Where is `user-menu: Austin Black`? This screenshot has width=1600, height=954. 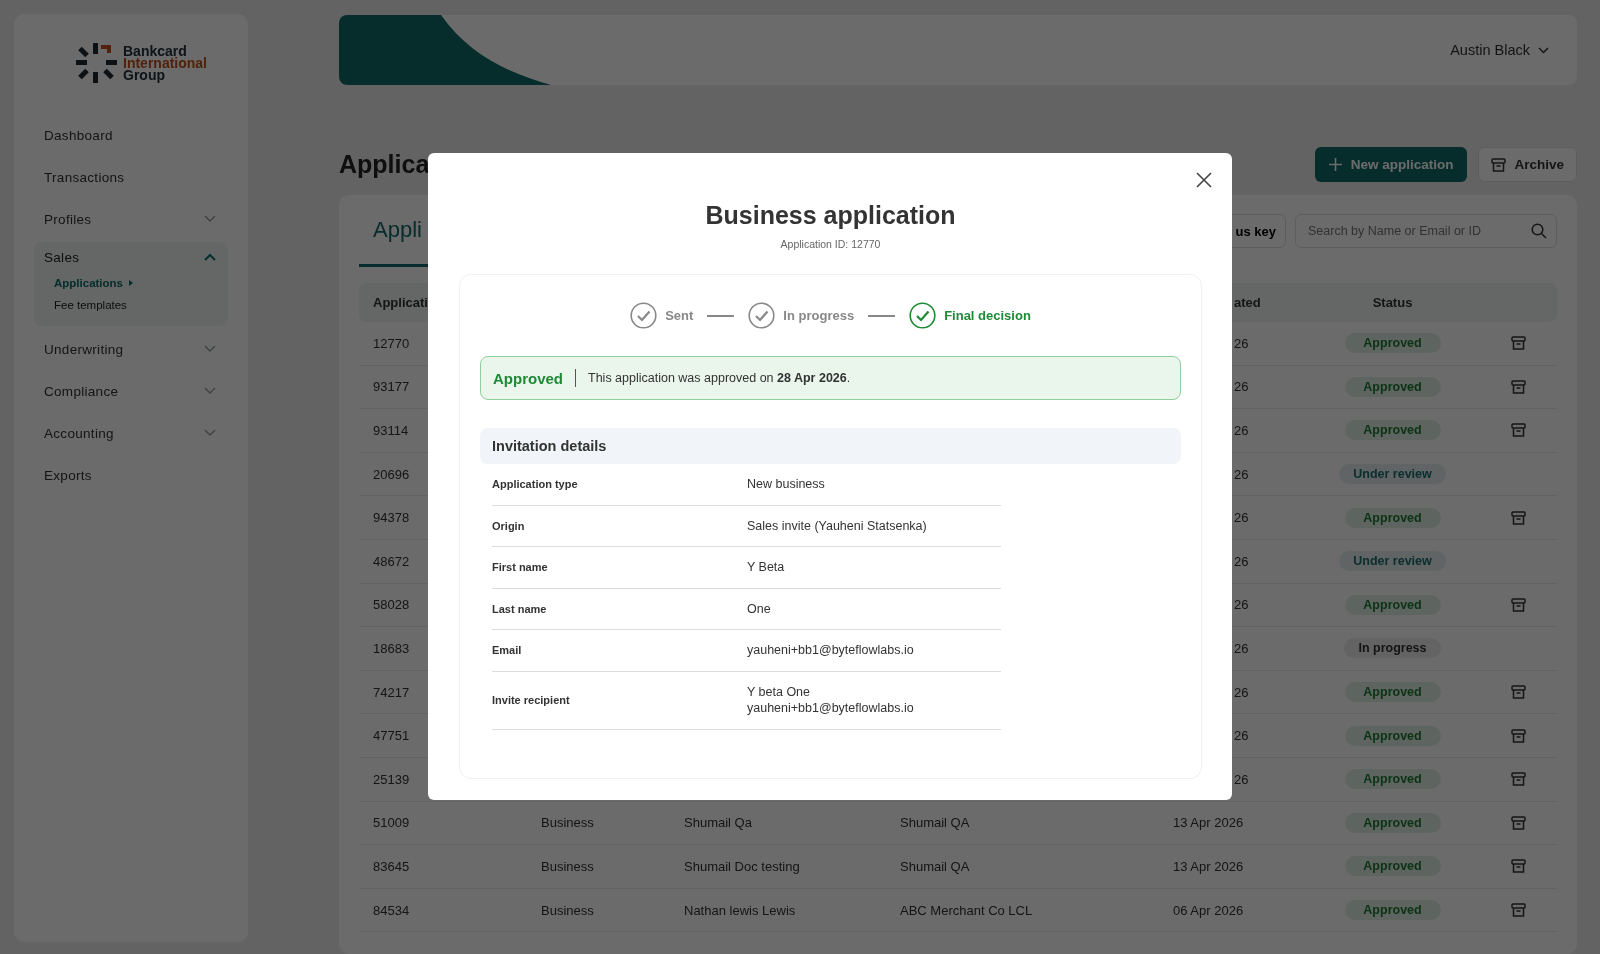
user-menu: Austin Black is located at coordinates (1499, 50).